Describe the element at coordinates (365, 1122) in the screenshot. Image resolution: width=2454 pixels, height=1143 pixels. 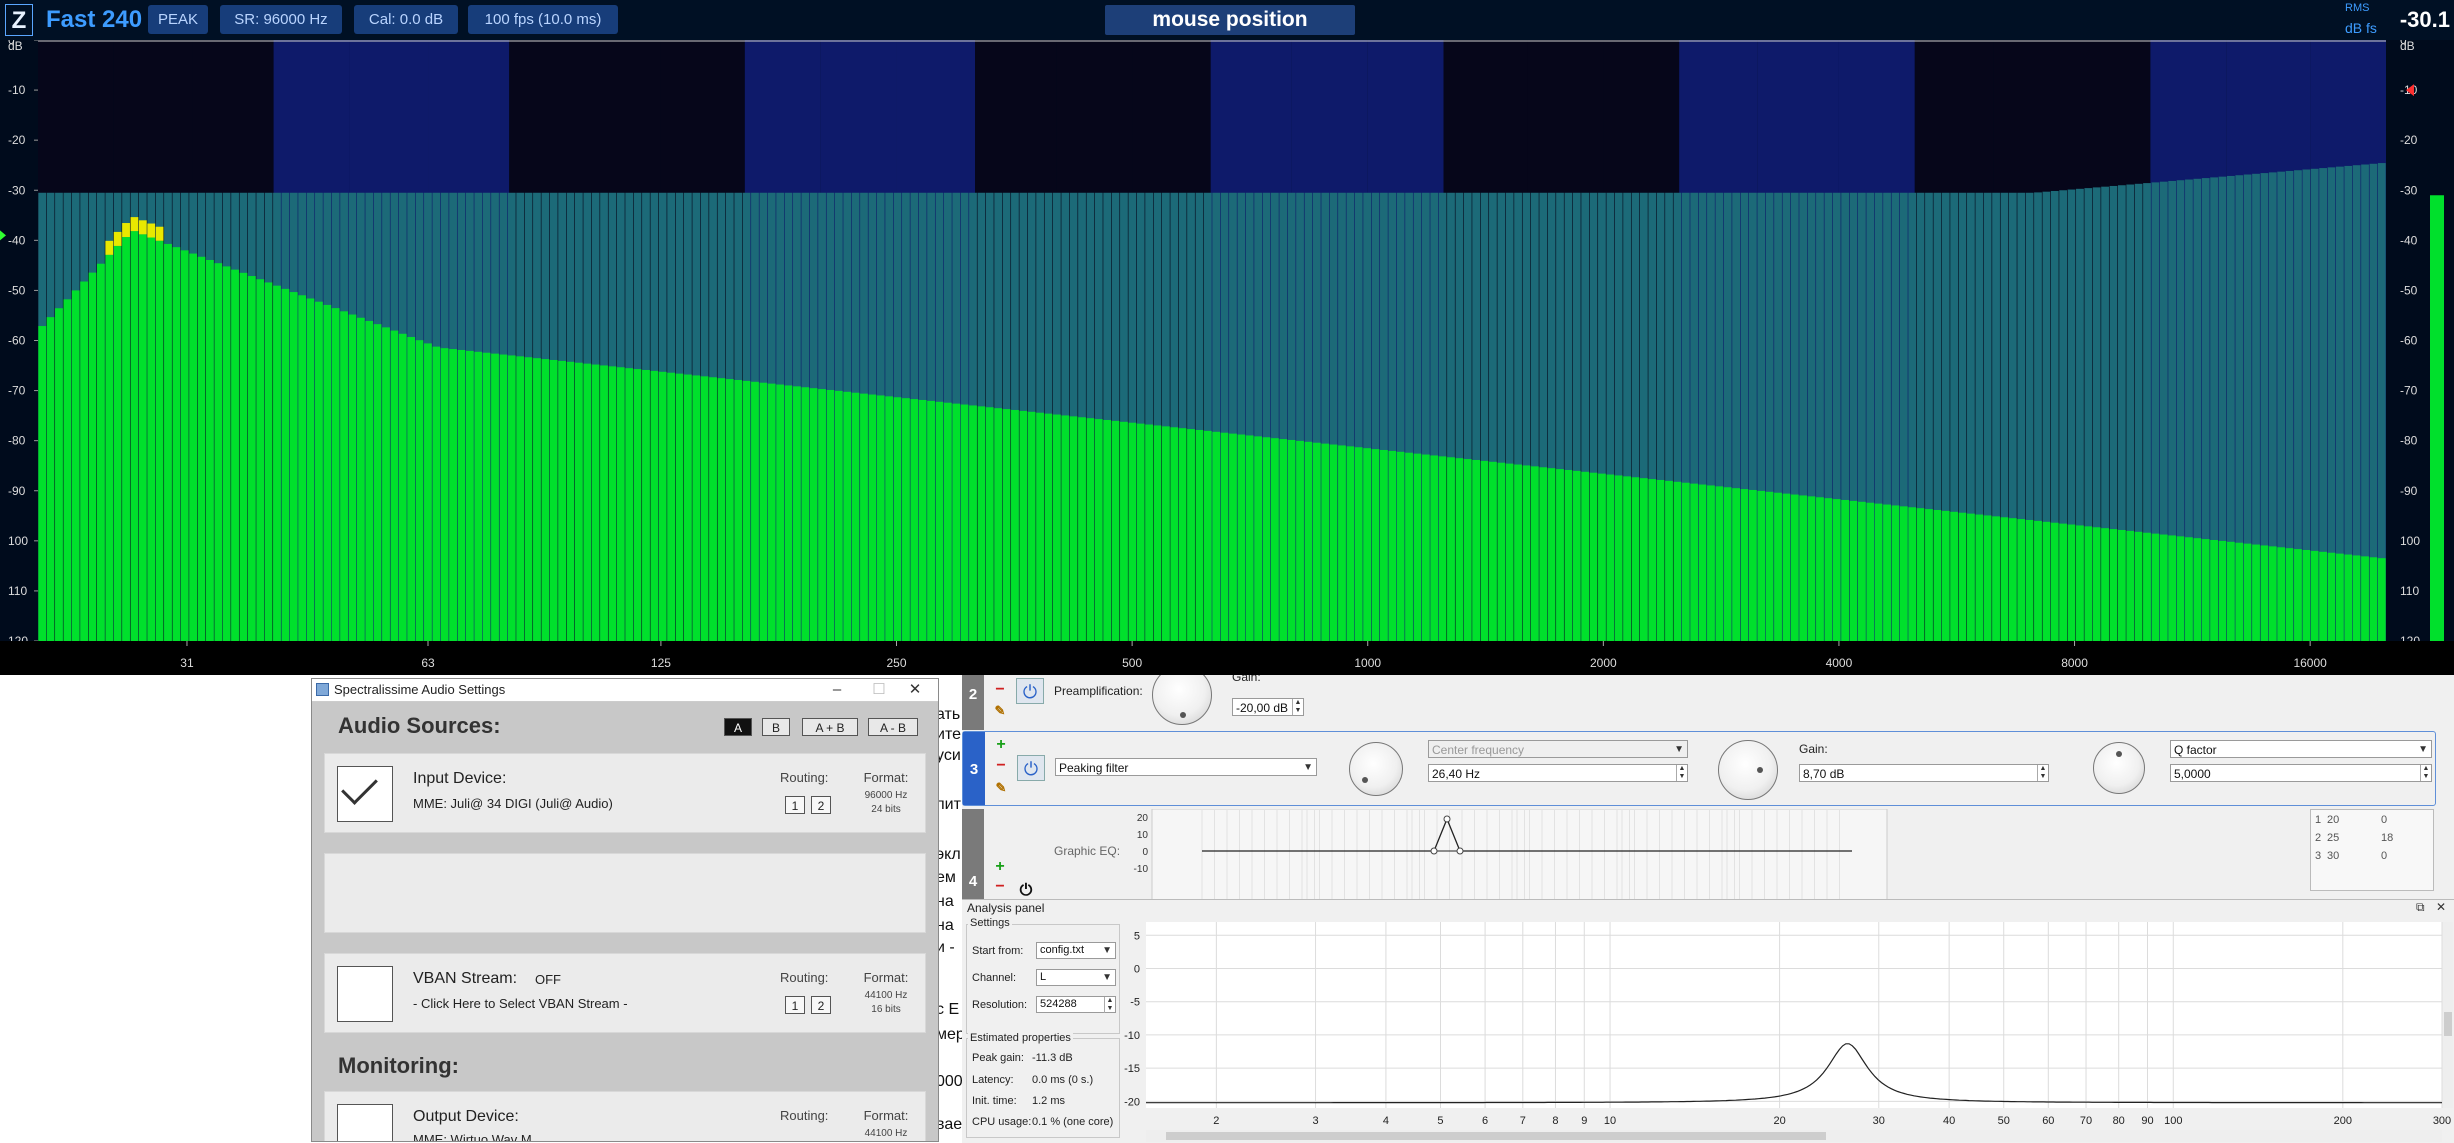
I see `output-device-checkbox` at that location.